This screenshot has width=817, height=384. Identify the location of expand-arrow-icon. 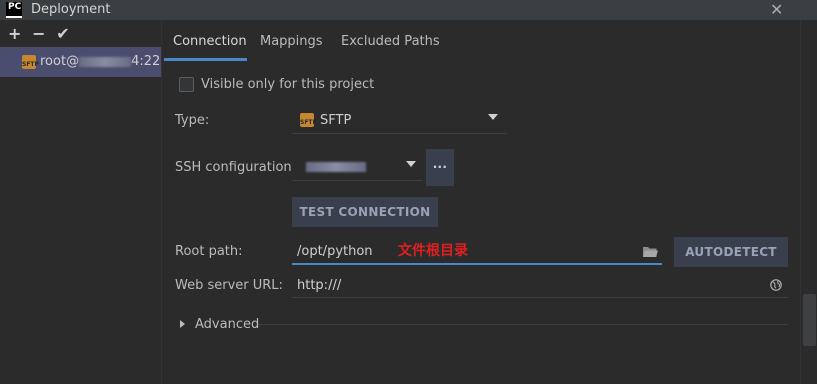
(182, 324).